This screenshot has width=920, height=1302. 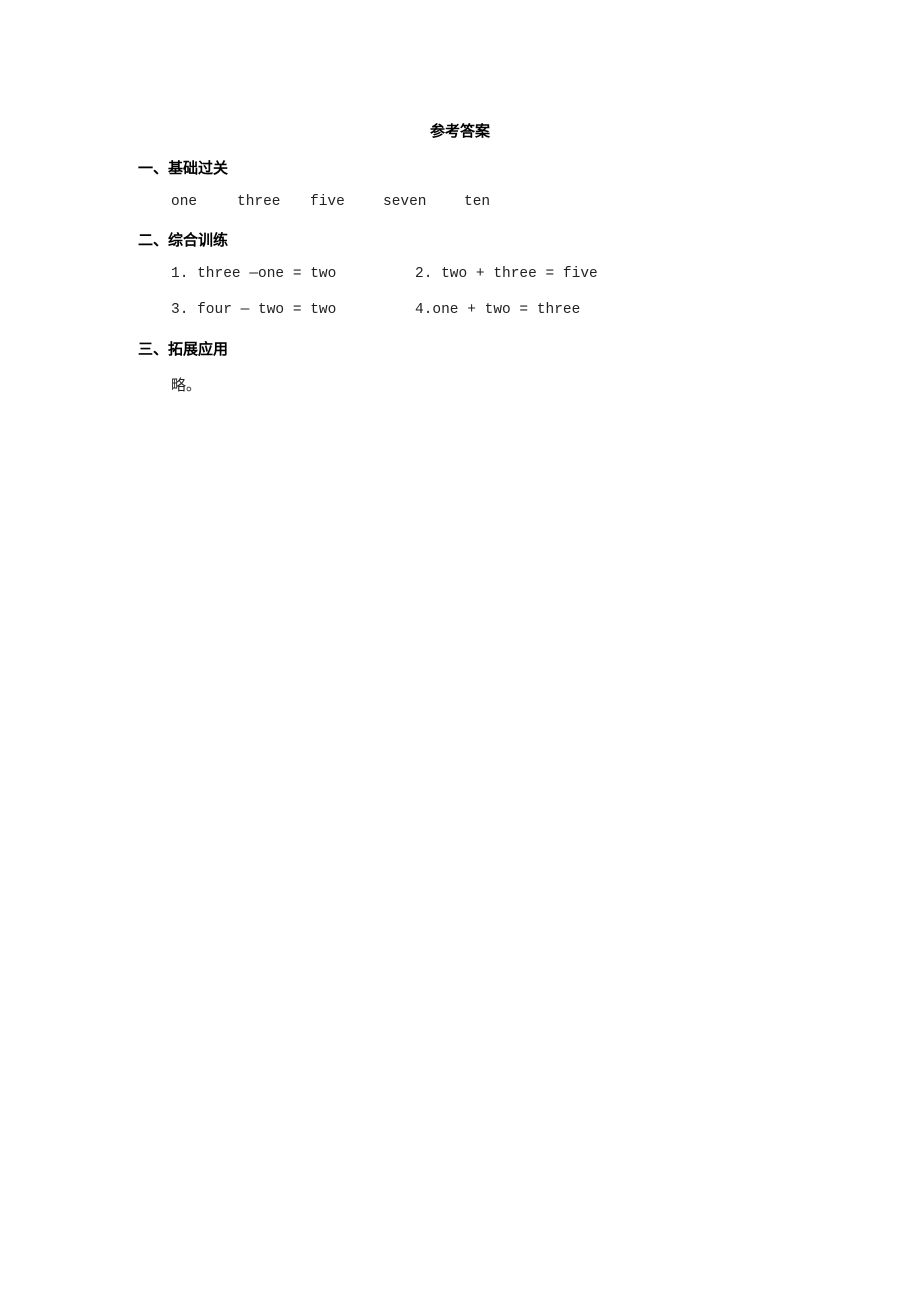 What do you see at coordinates (254, 274) in the screenshot?
I see `answer-equation: 1. three —one = two` at bounding box center [254, 274].